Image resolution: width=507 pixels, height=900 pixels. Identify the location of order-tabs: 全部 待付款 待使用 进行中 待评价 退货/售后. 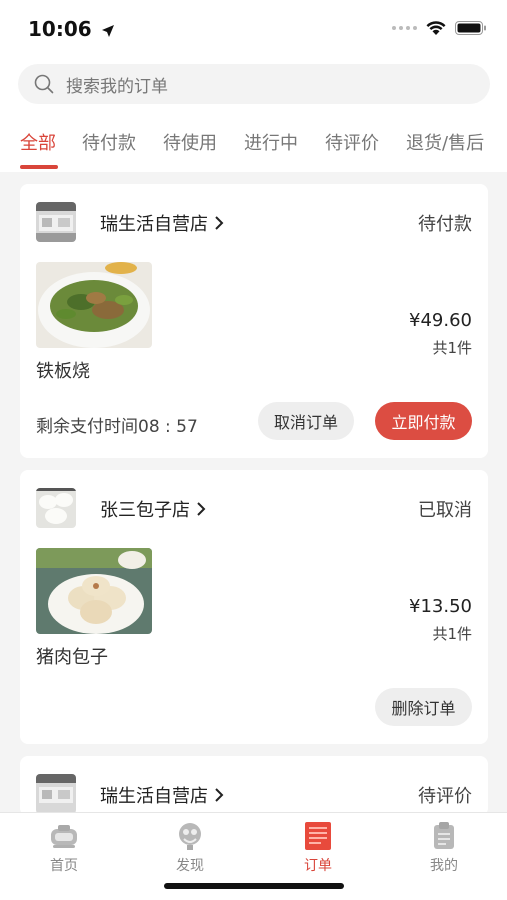
(253, 142).